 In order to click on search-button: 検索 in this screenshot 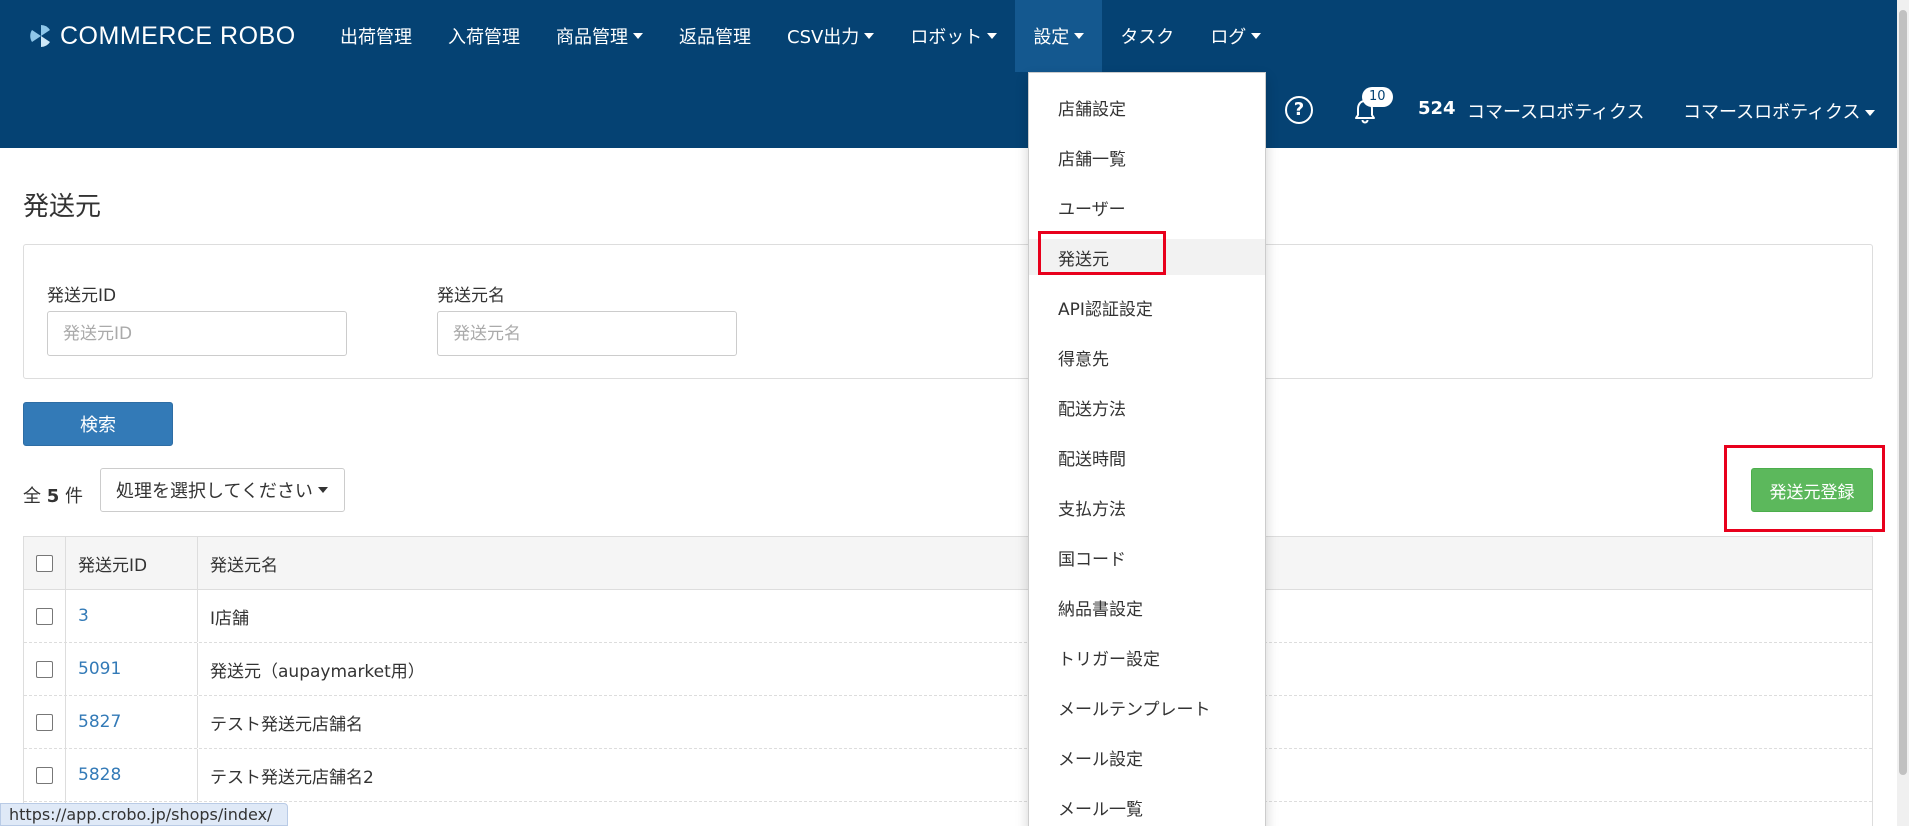, I will do `click(98, 424)`.